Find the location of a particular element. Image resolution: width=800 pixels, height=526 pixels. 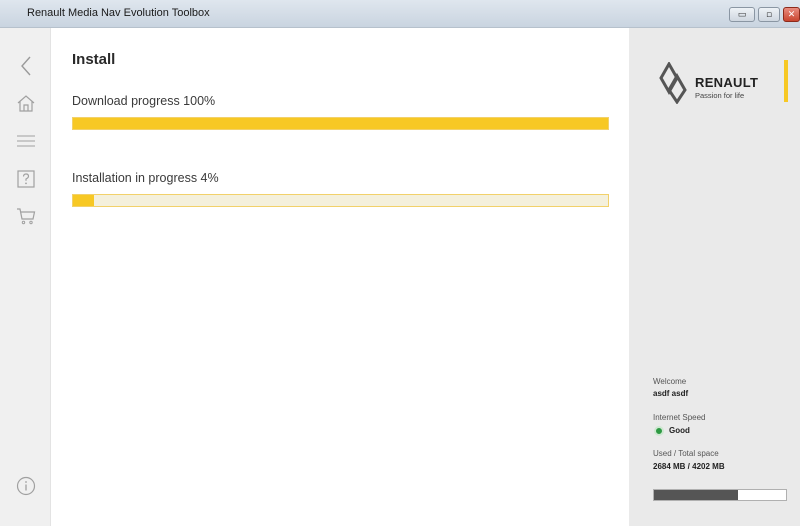

cart-icon is located at coordinates (26, 216).